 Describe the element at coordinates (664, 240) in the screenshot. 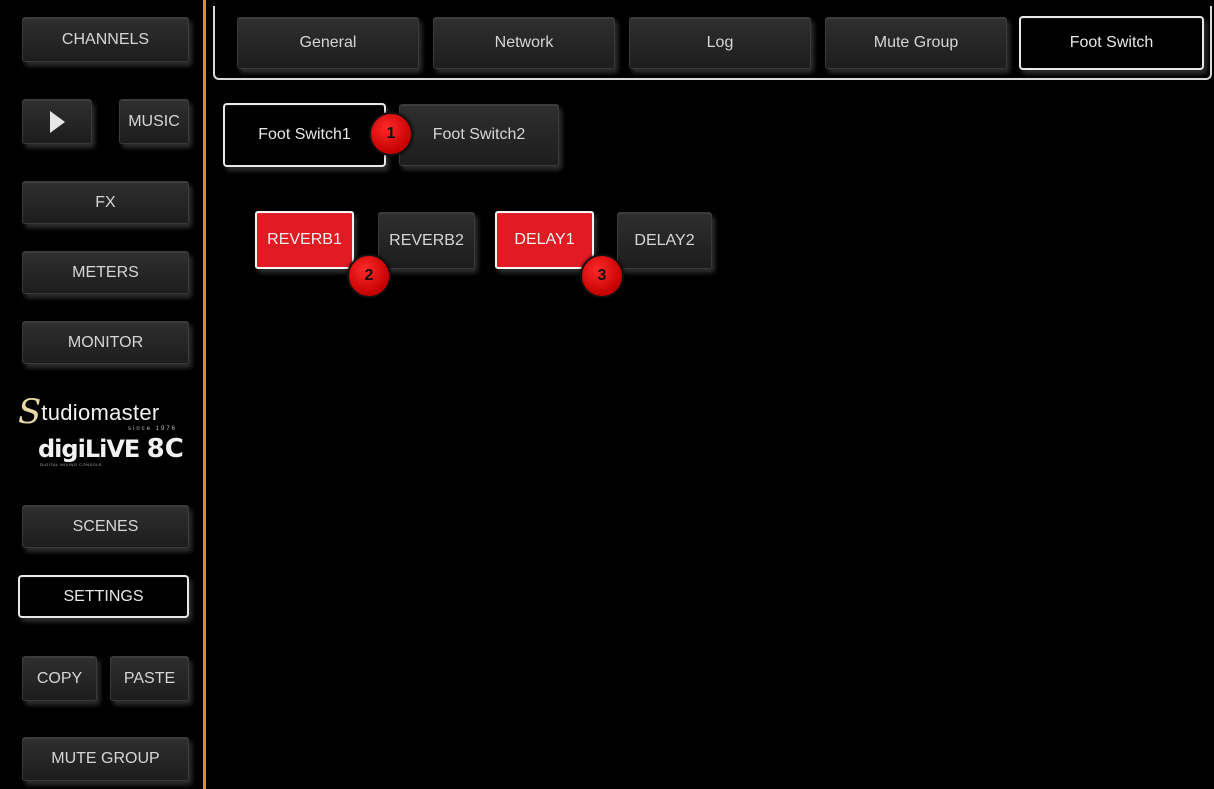

I see `delay2-button: DELAY2` at that location.